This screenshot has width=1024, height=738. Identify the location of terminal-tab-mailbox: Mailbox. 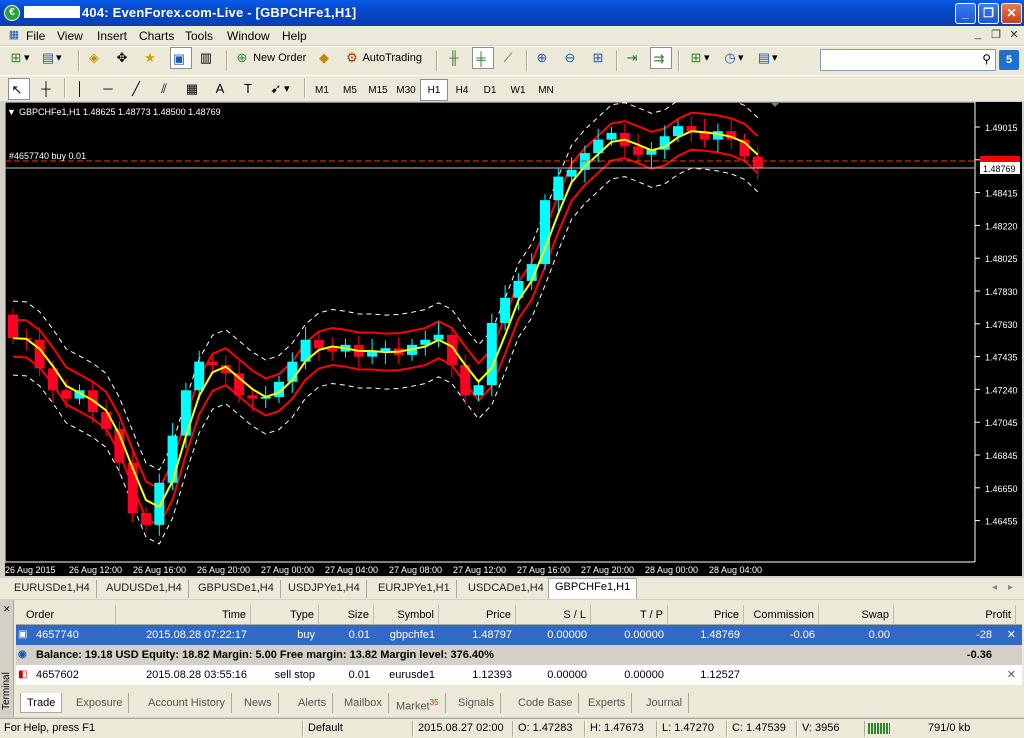
(363, 703).